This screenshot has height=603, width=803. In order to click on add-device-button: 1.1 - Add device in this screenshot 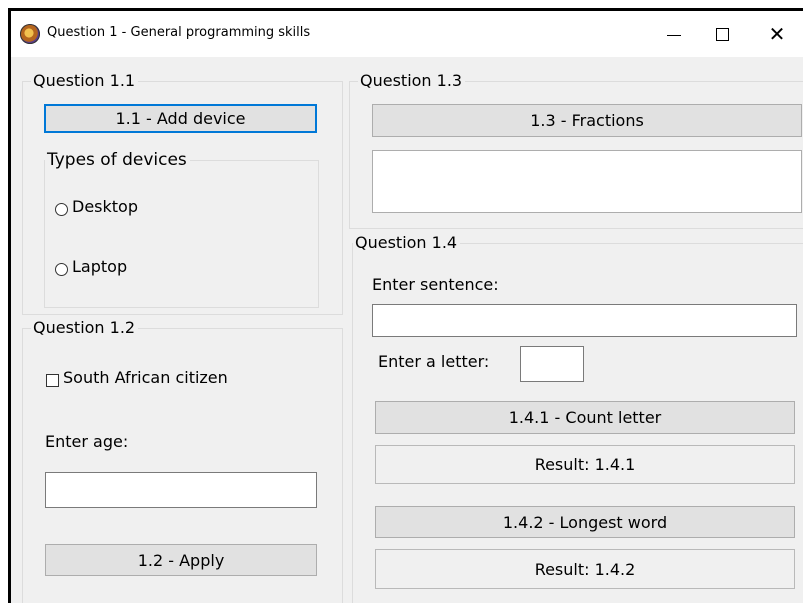, I will do `click(180, 118)`.